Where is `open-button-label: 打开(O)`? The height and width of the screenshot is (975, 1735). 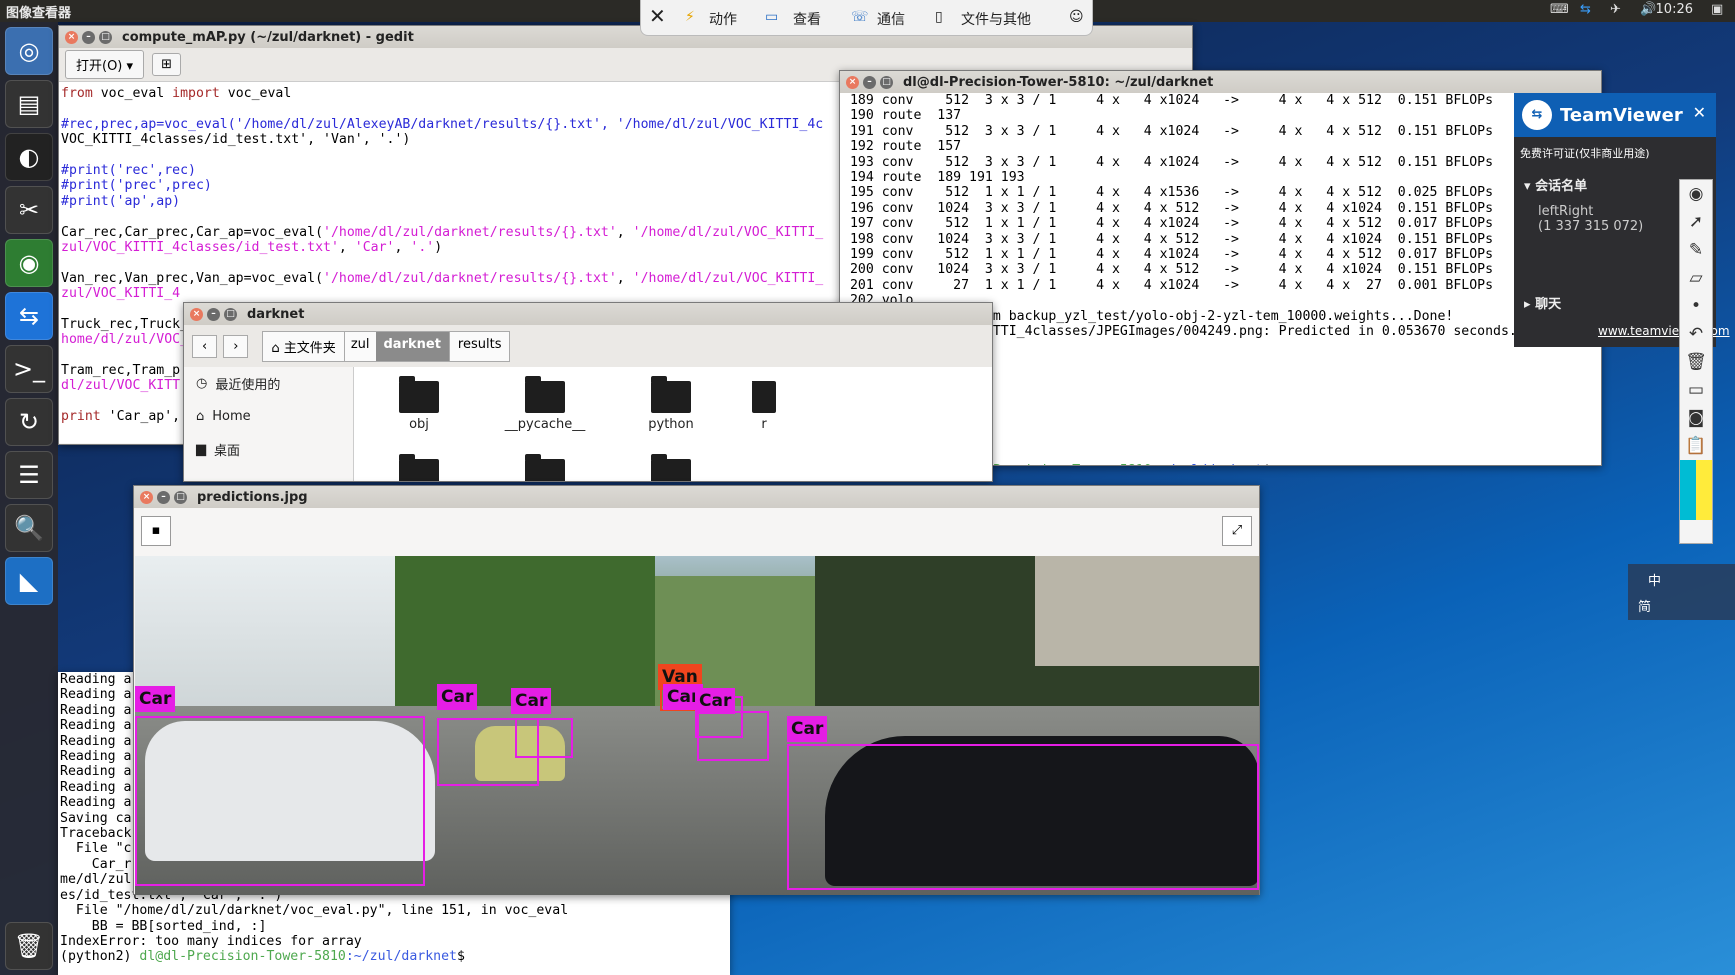
open-button-label: 打开(O) is located at coordinates (99, 66).